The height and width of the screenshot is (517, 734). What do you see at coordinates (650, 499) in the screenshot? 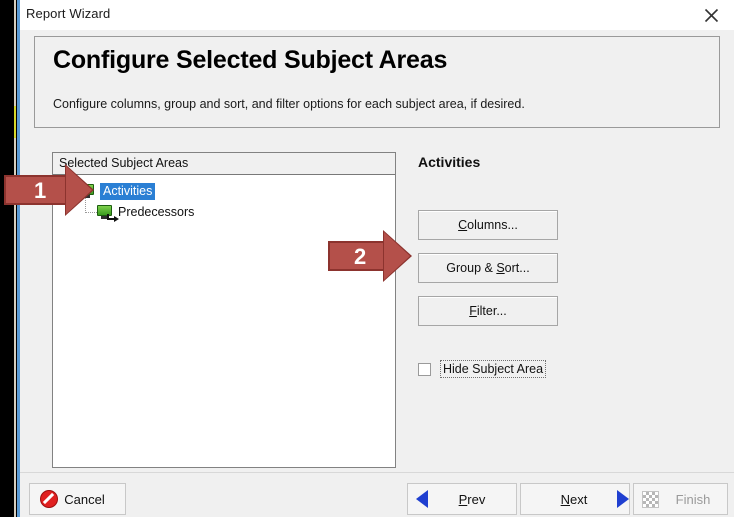
I see `finish-checker-icon` at bounding box center [650, 499].